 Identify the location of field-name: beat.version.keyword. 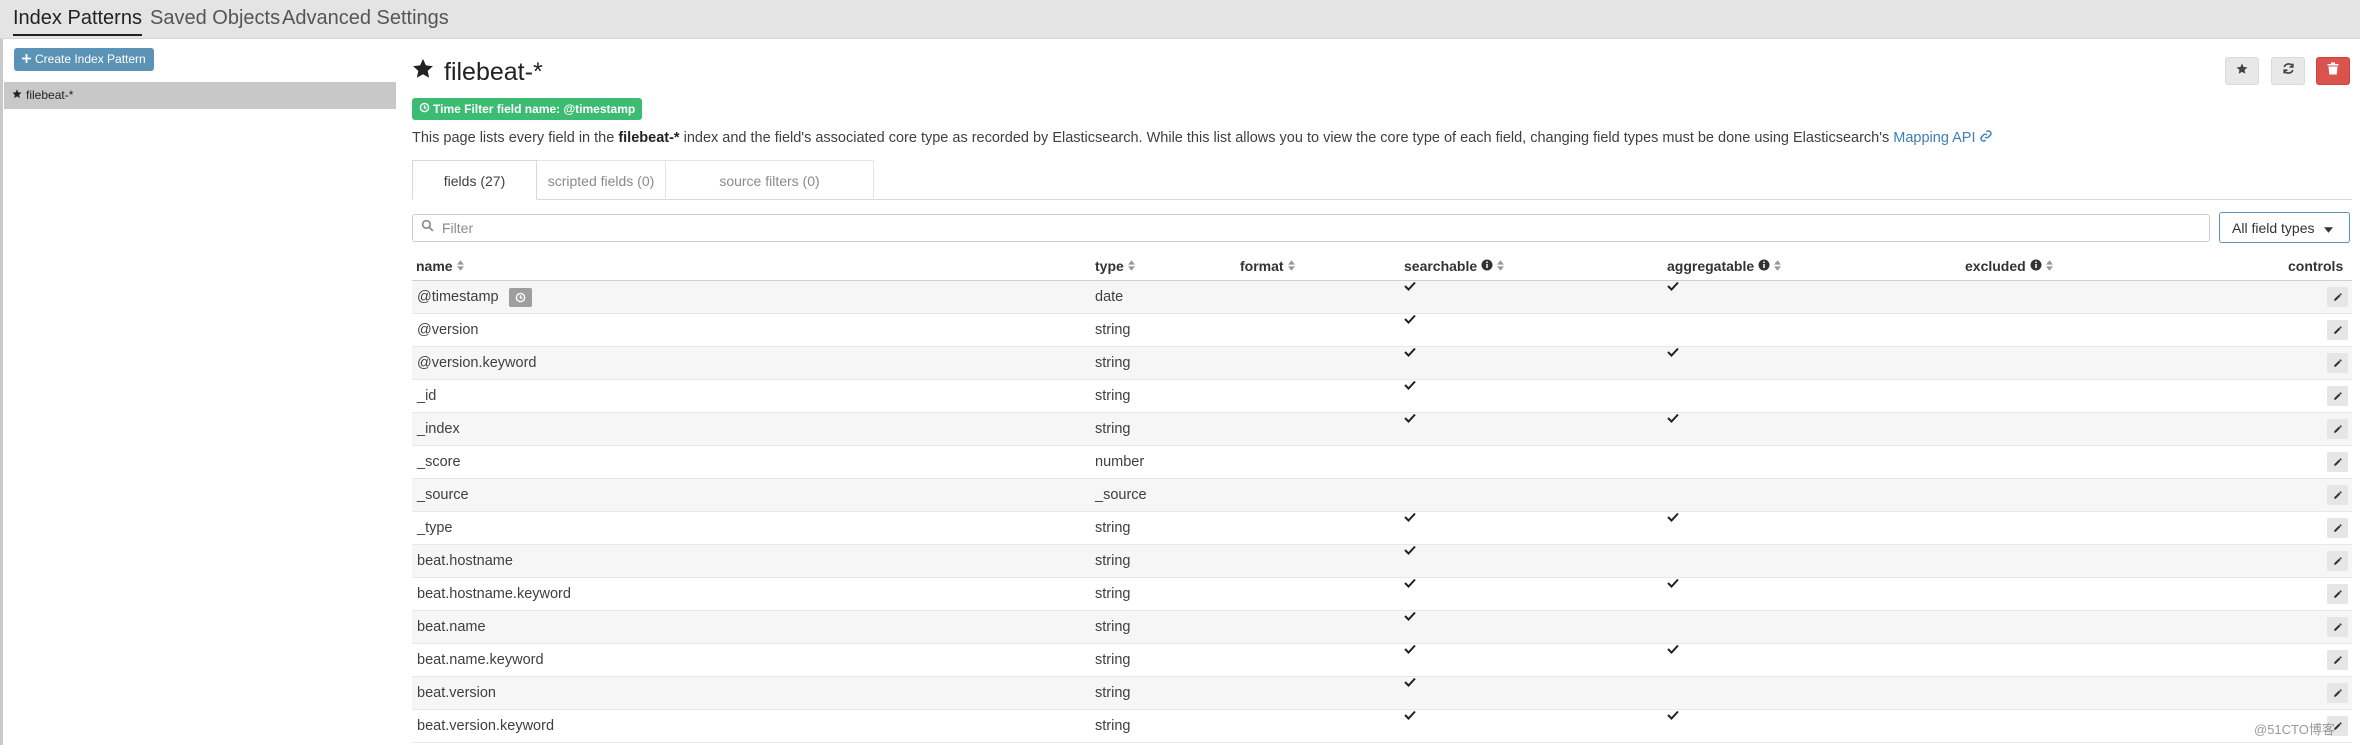
(485, 726).